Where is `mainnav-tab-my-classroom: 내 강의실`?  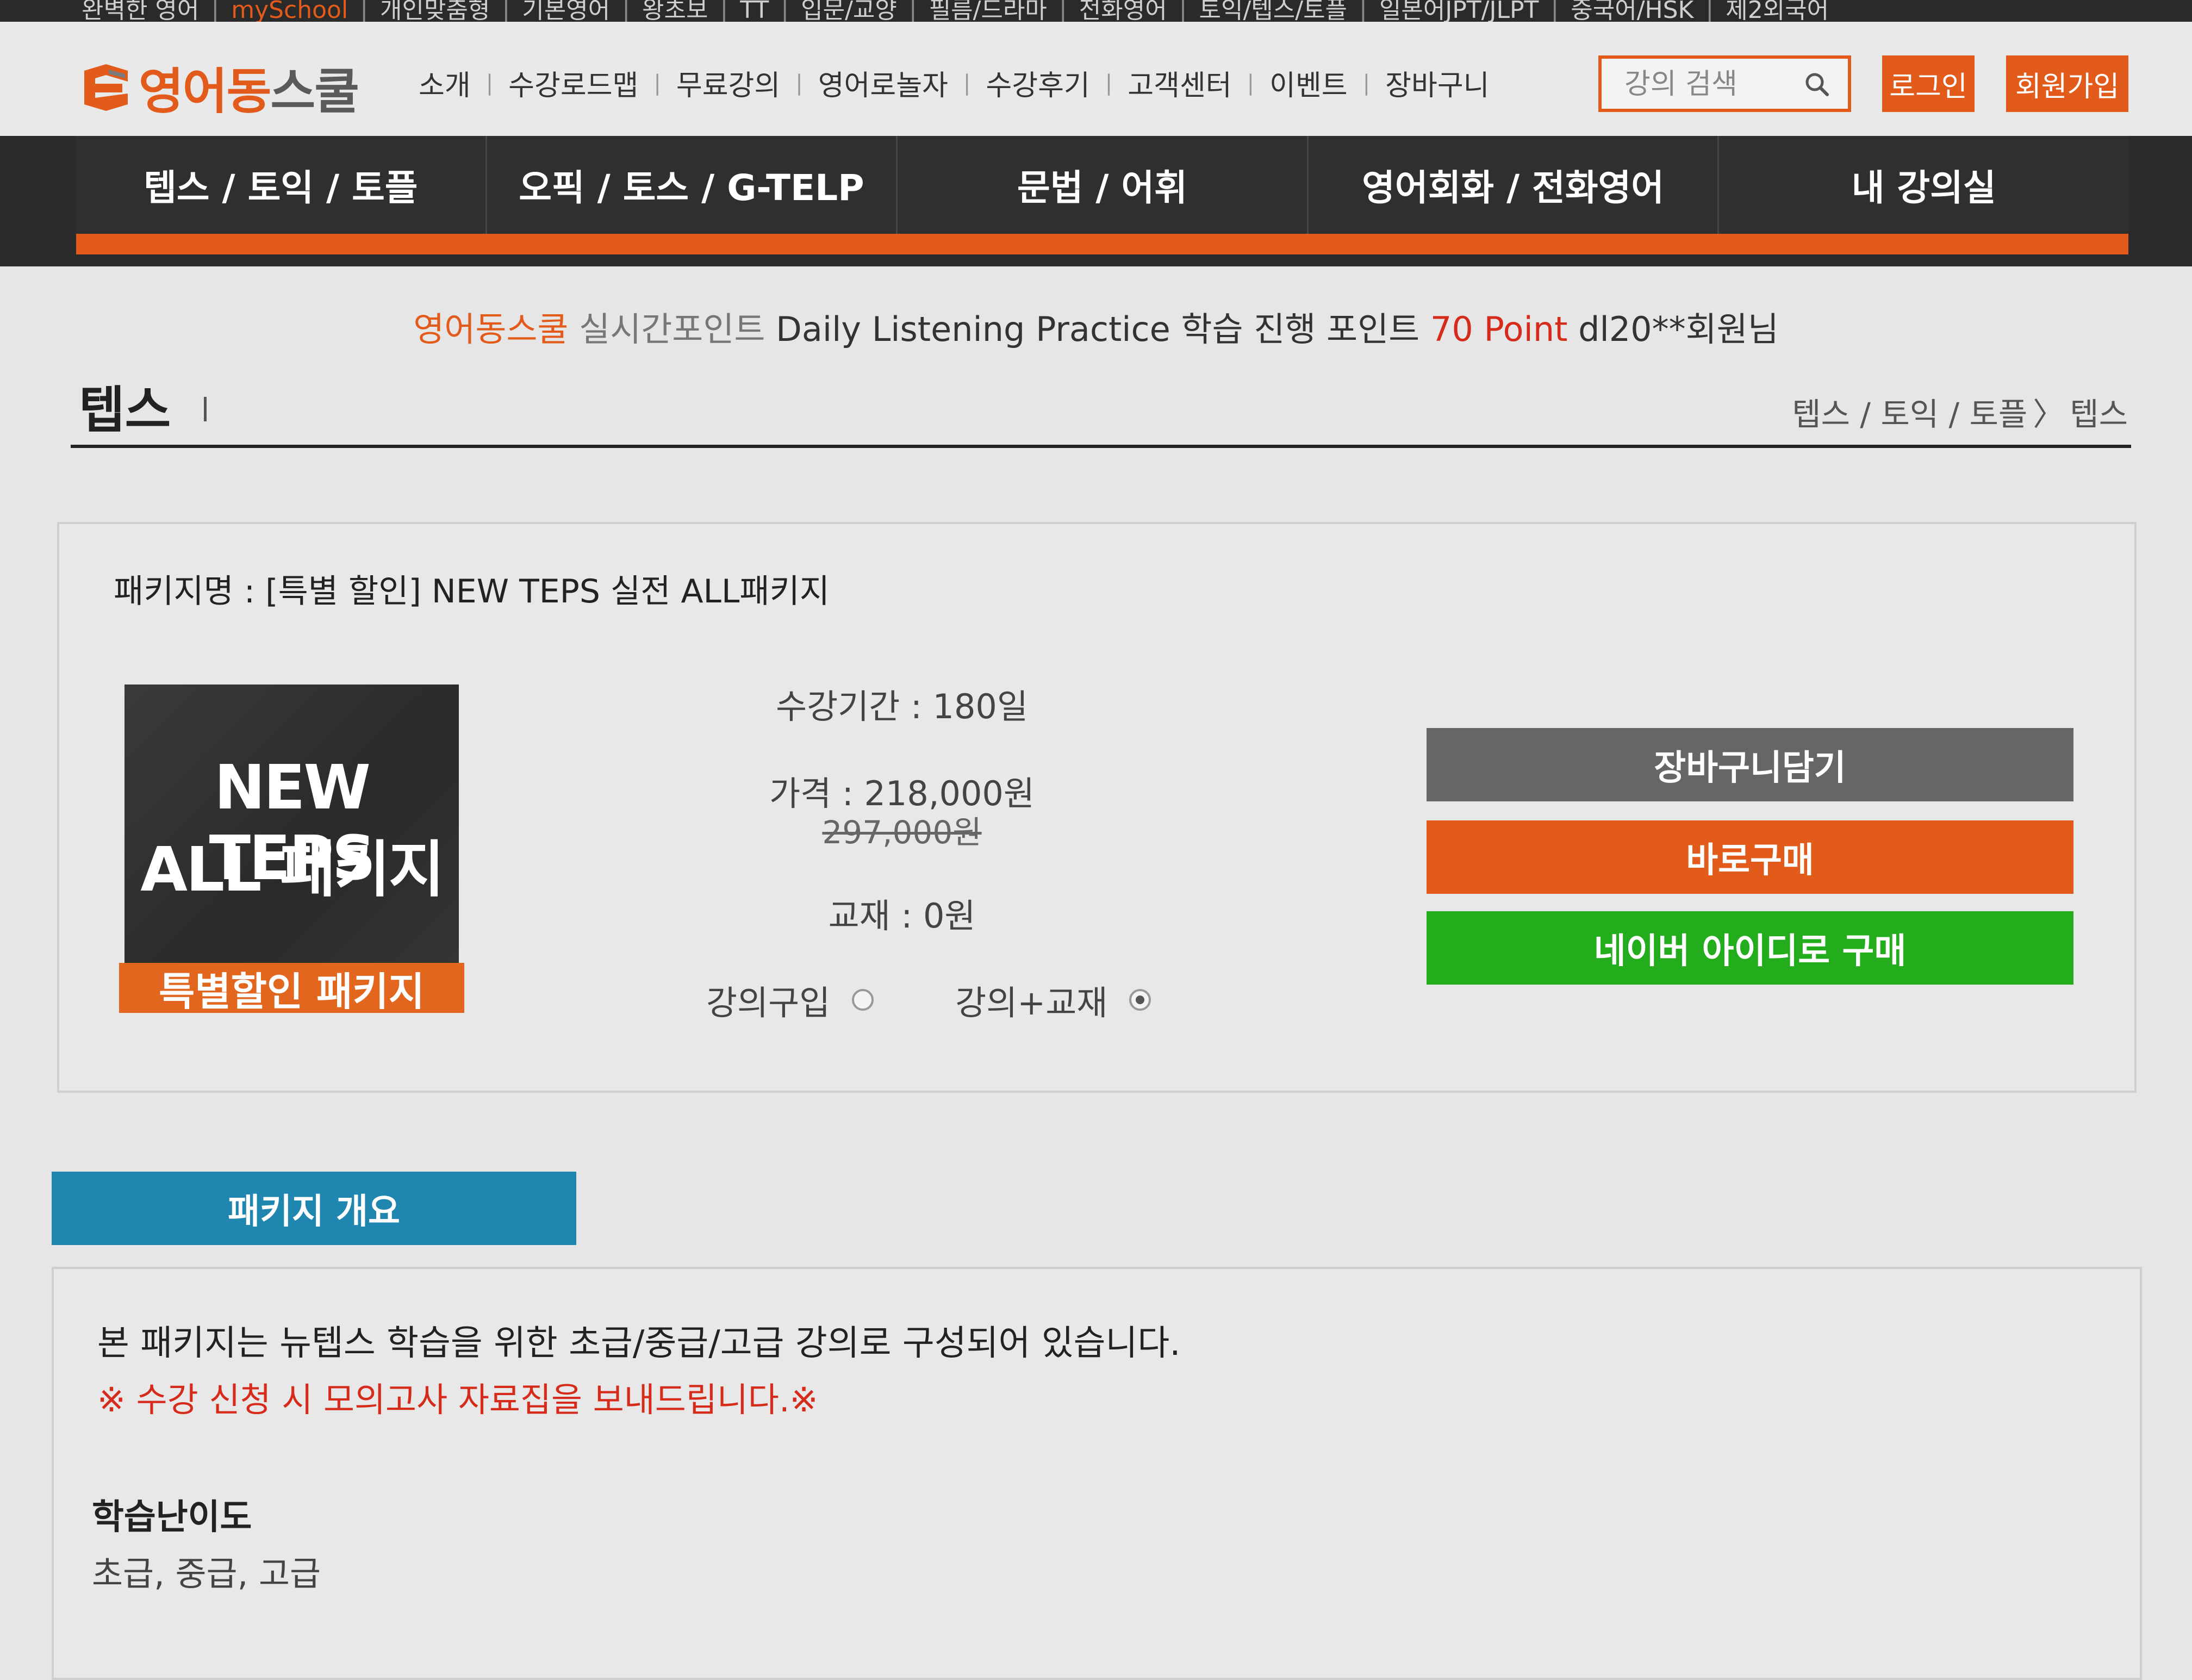
mainnav-tab-my-classroom: 내 강의실 is located at coordinates (1923, 185).